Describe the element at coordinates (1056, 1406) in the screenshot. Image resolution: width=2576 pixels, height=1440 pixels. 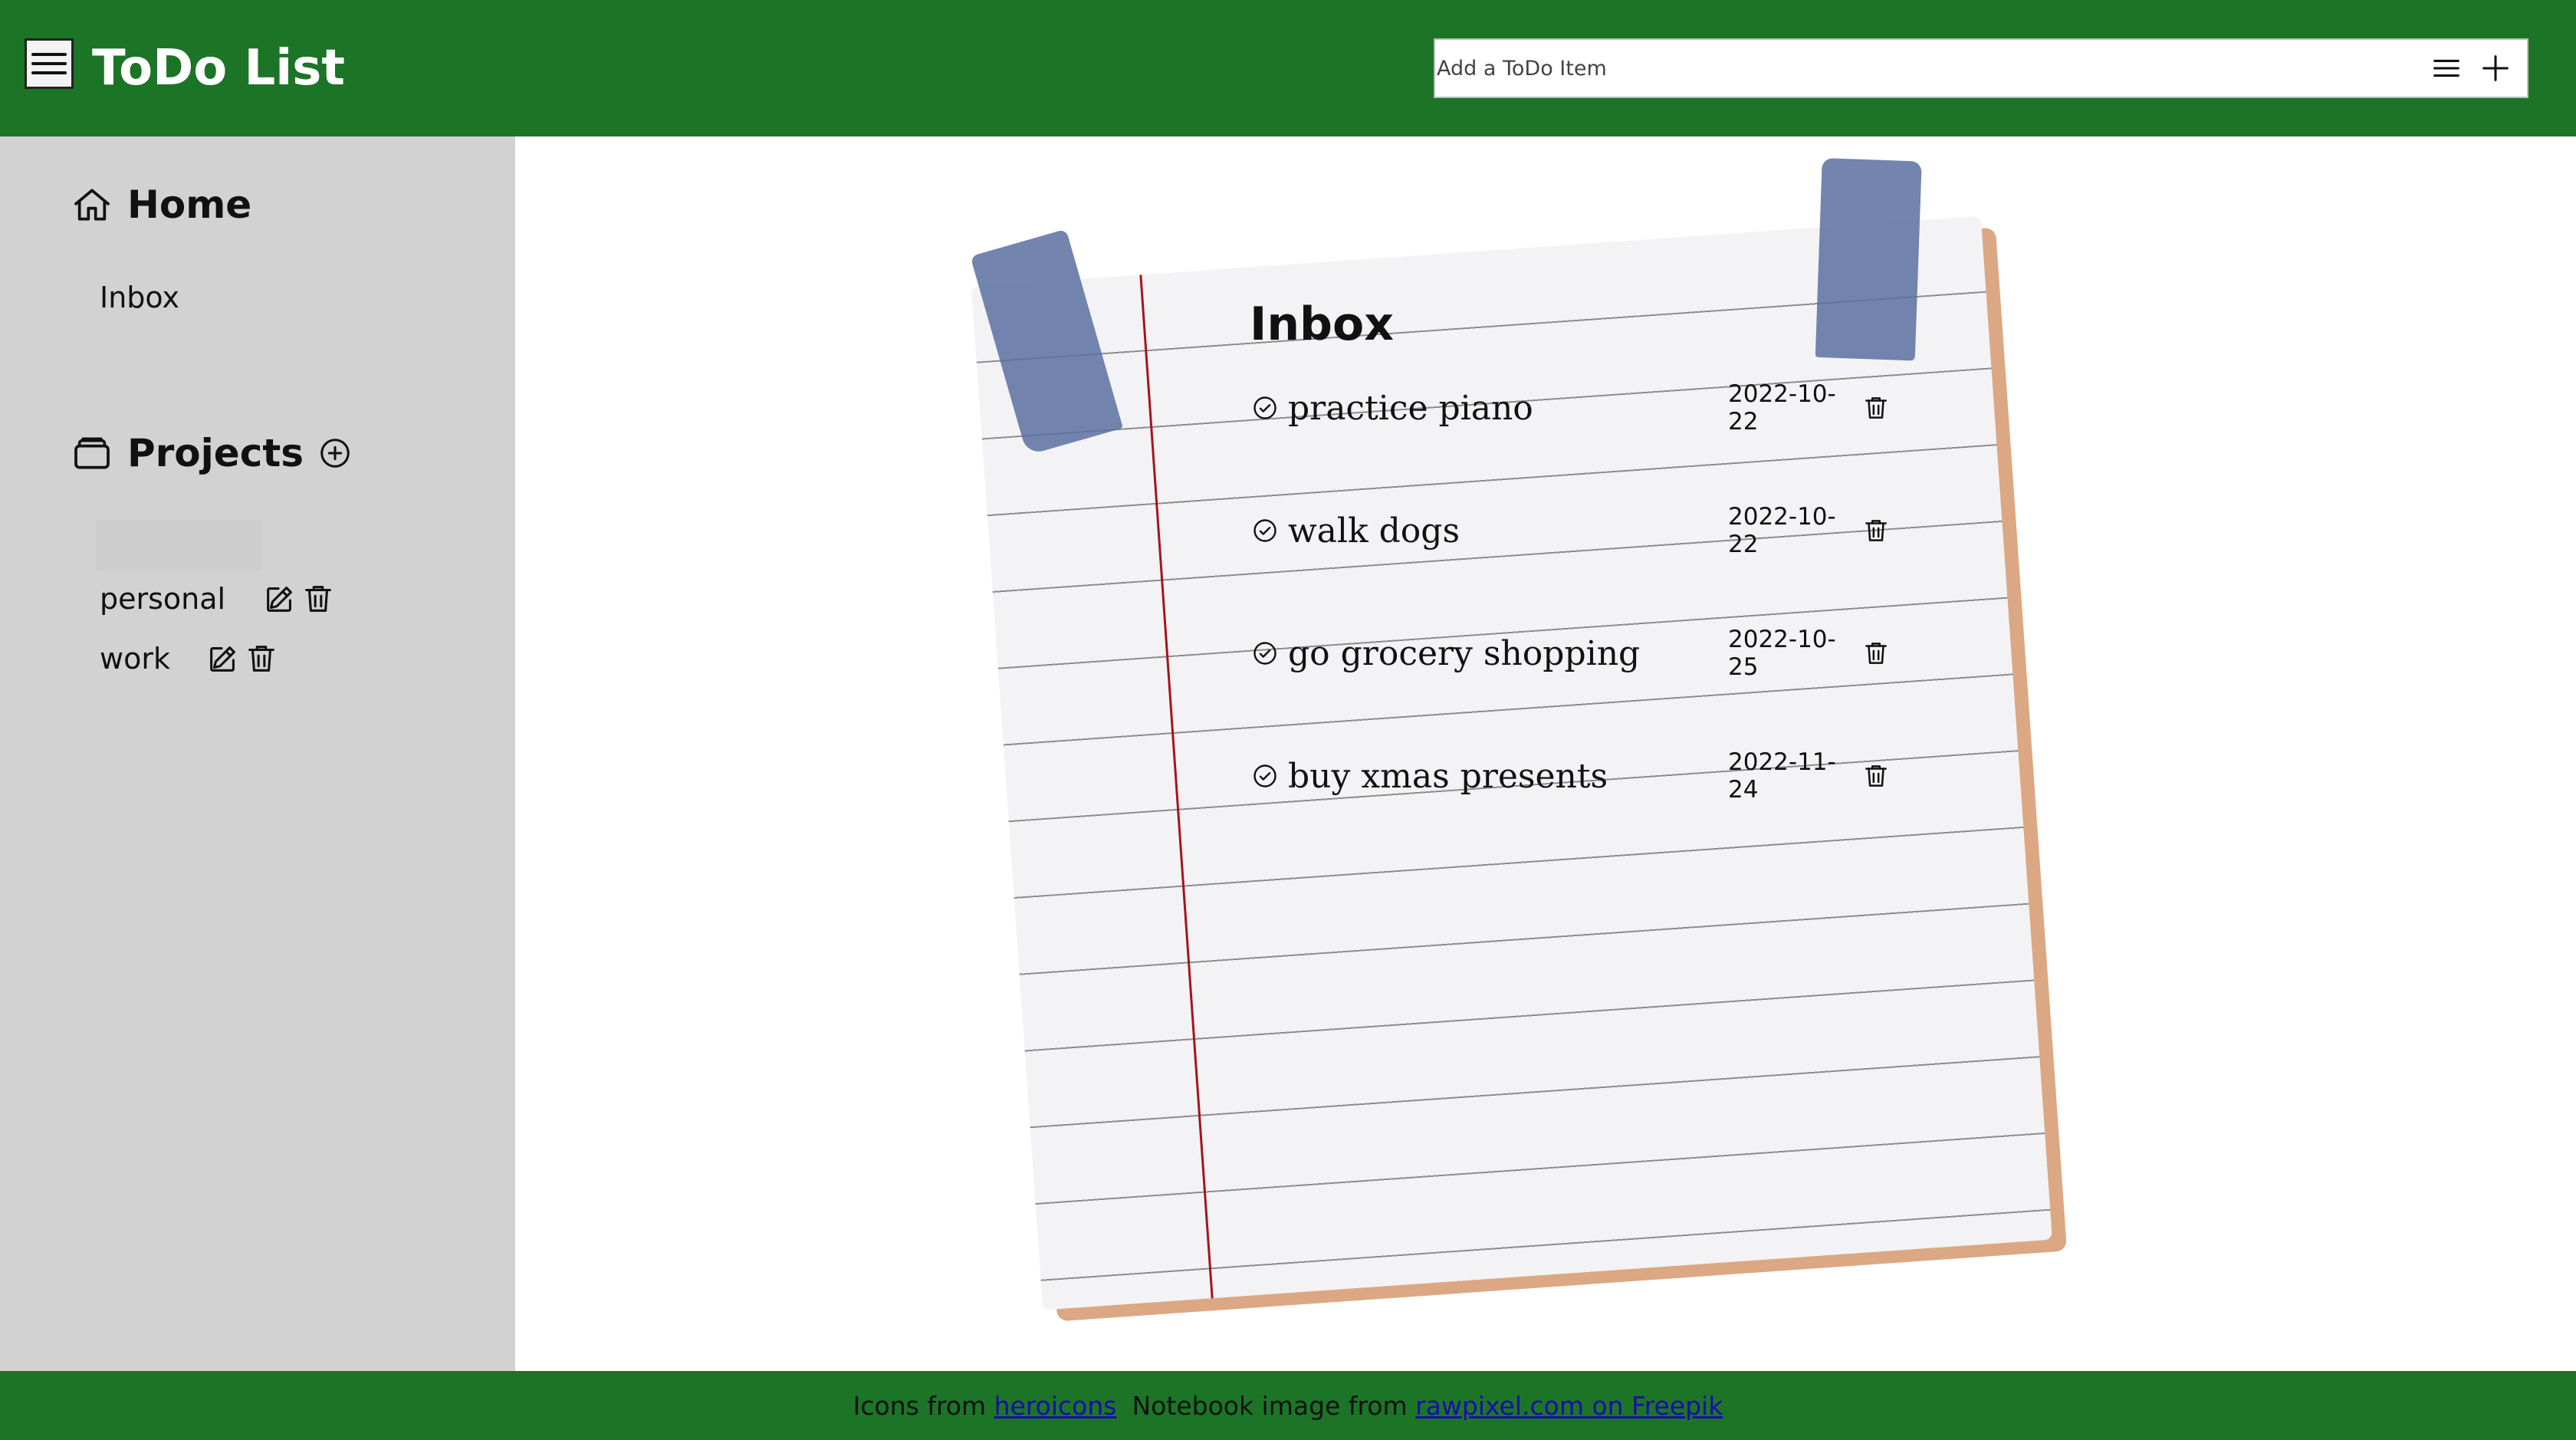
I see `heroicons-link: heroicons` at that location.